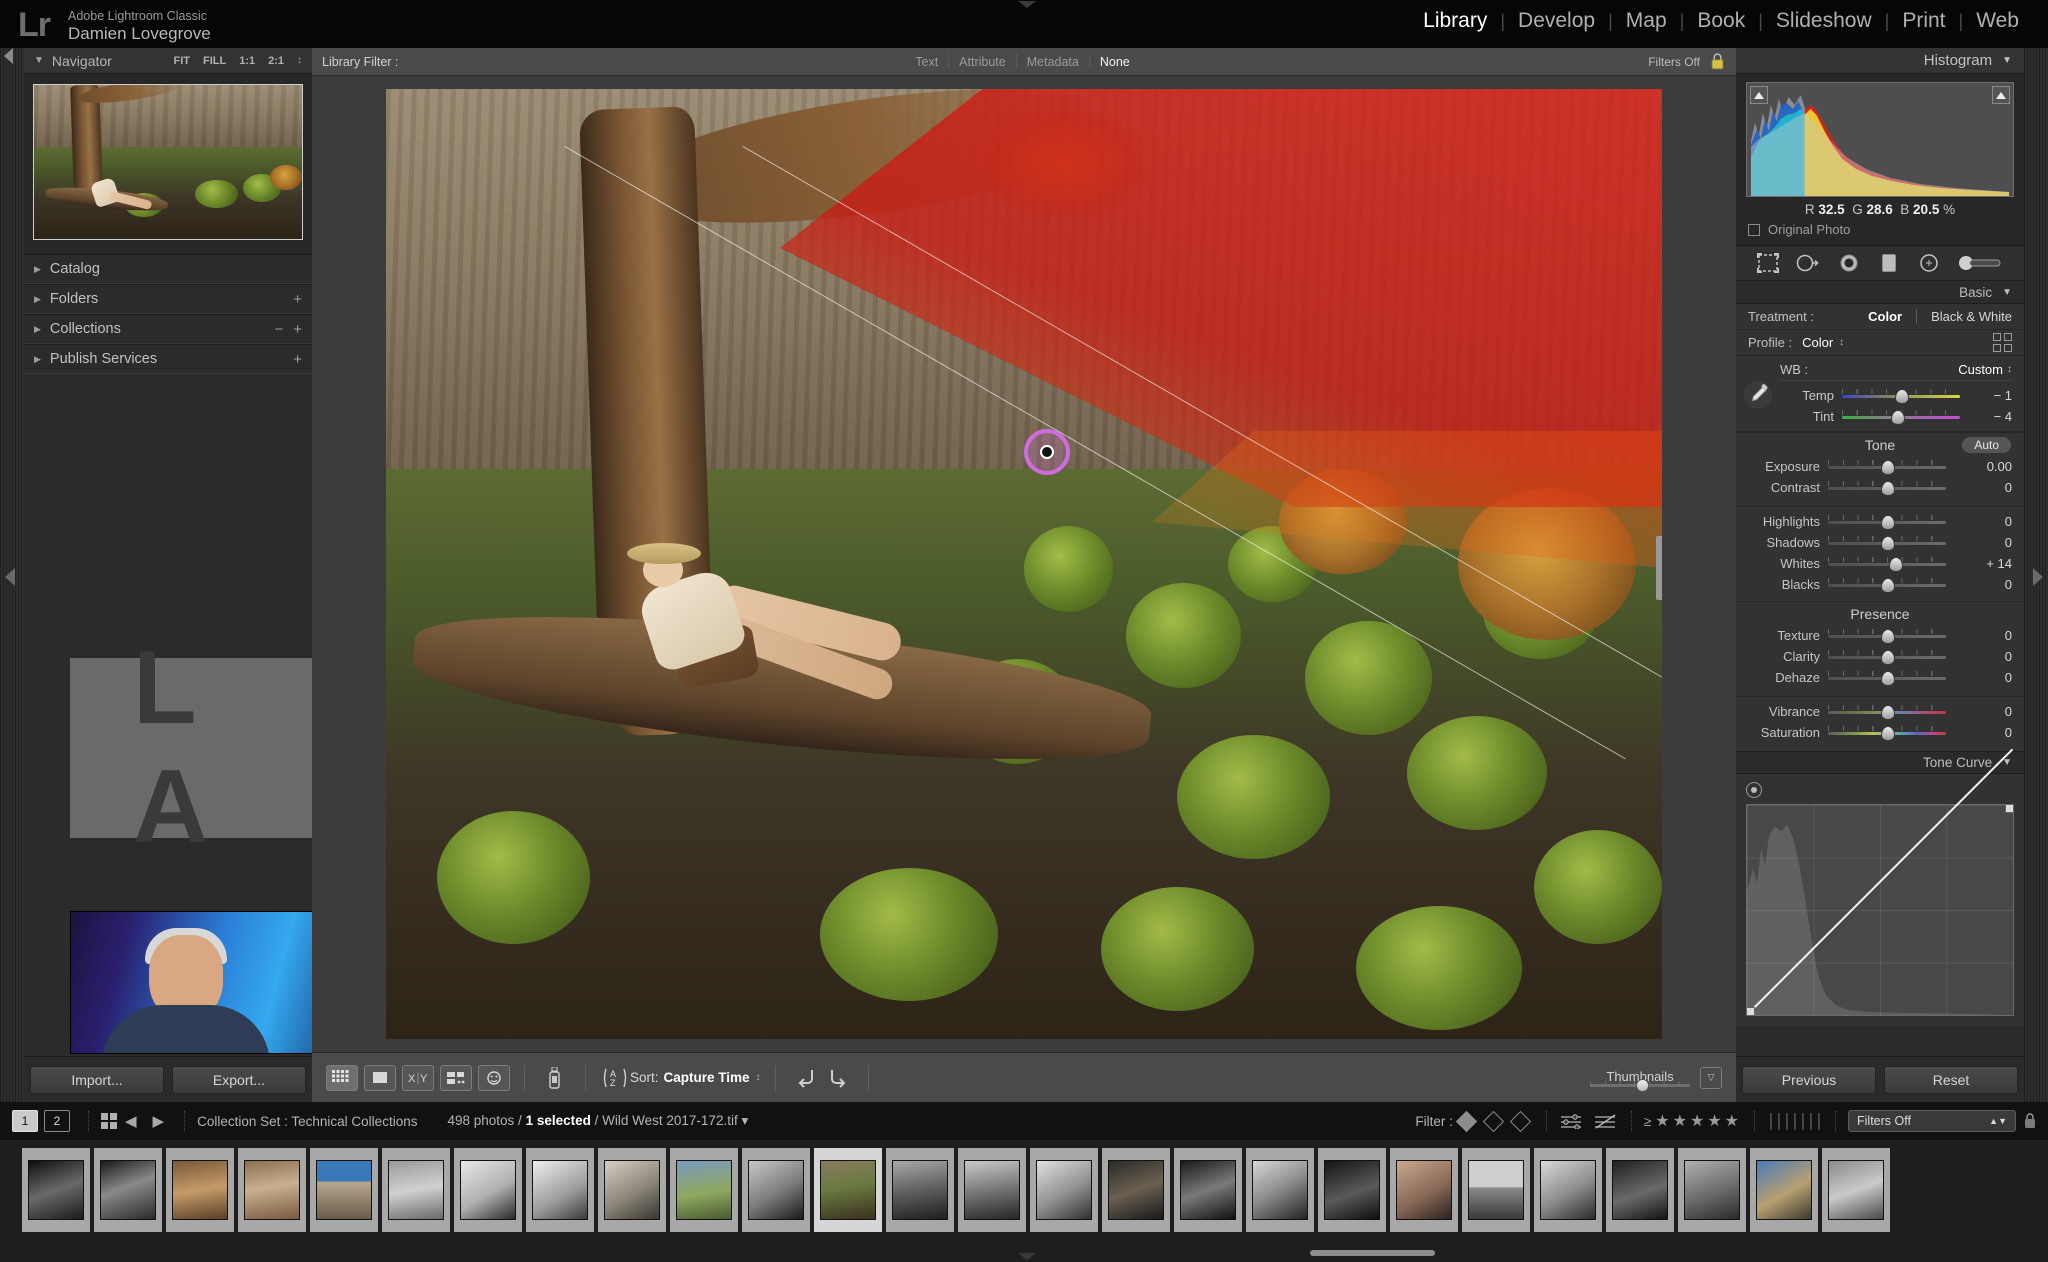  Describe the element at coordinates (1879, 881) in the screenshot. I see `tone-curve-graph` at that location.